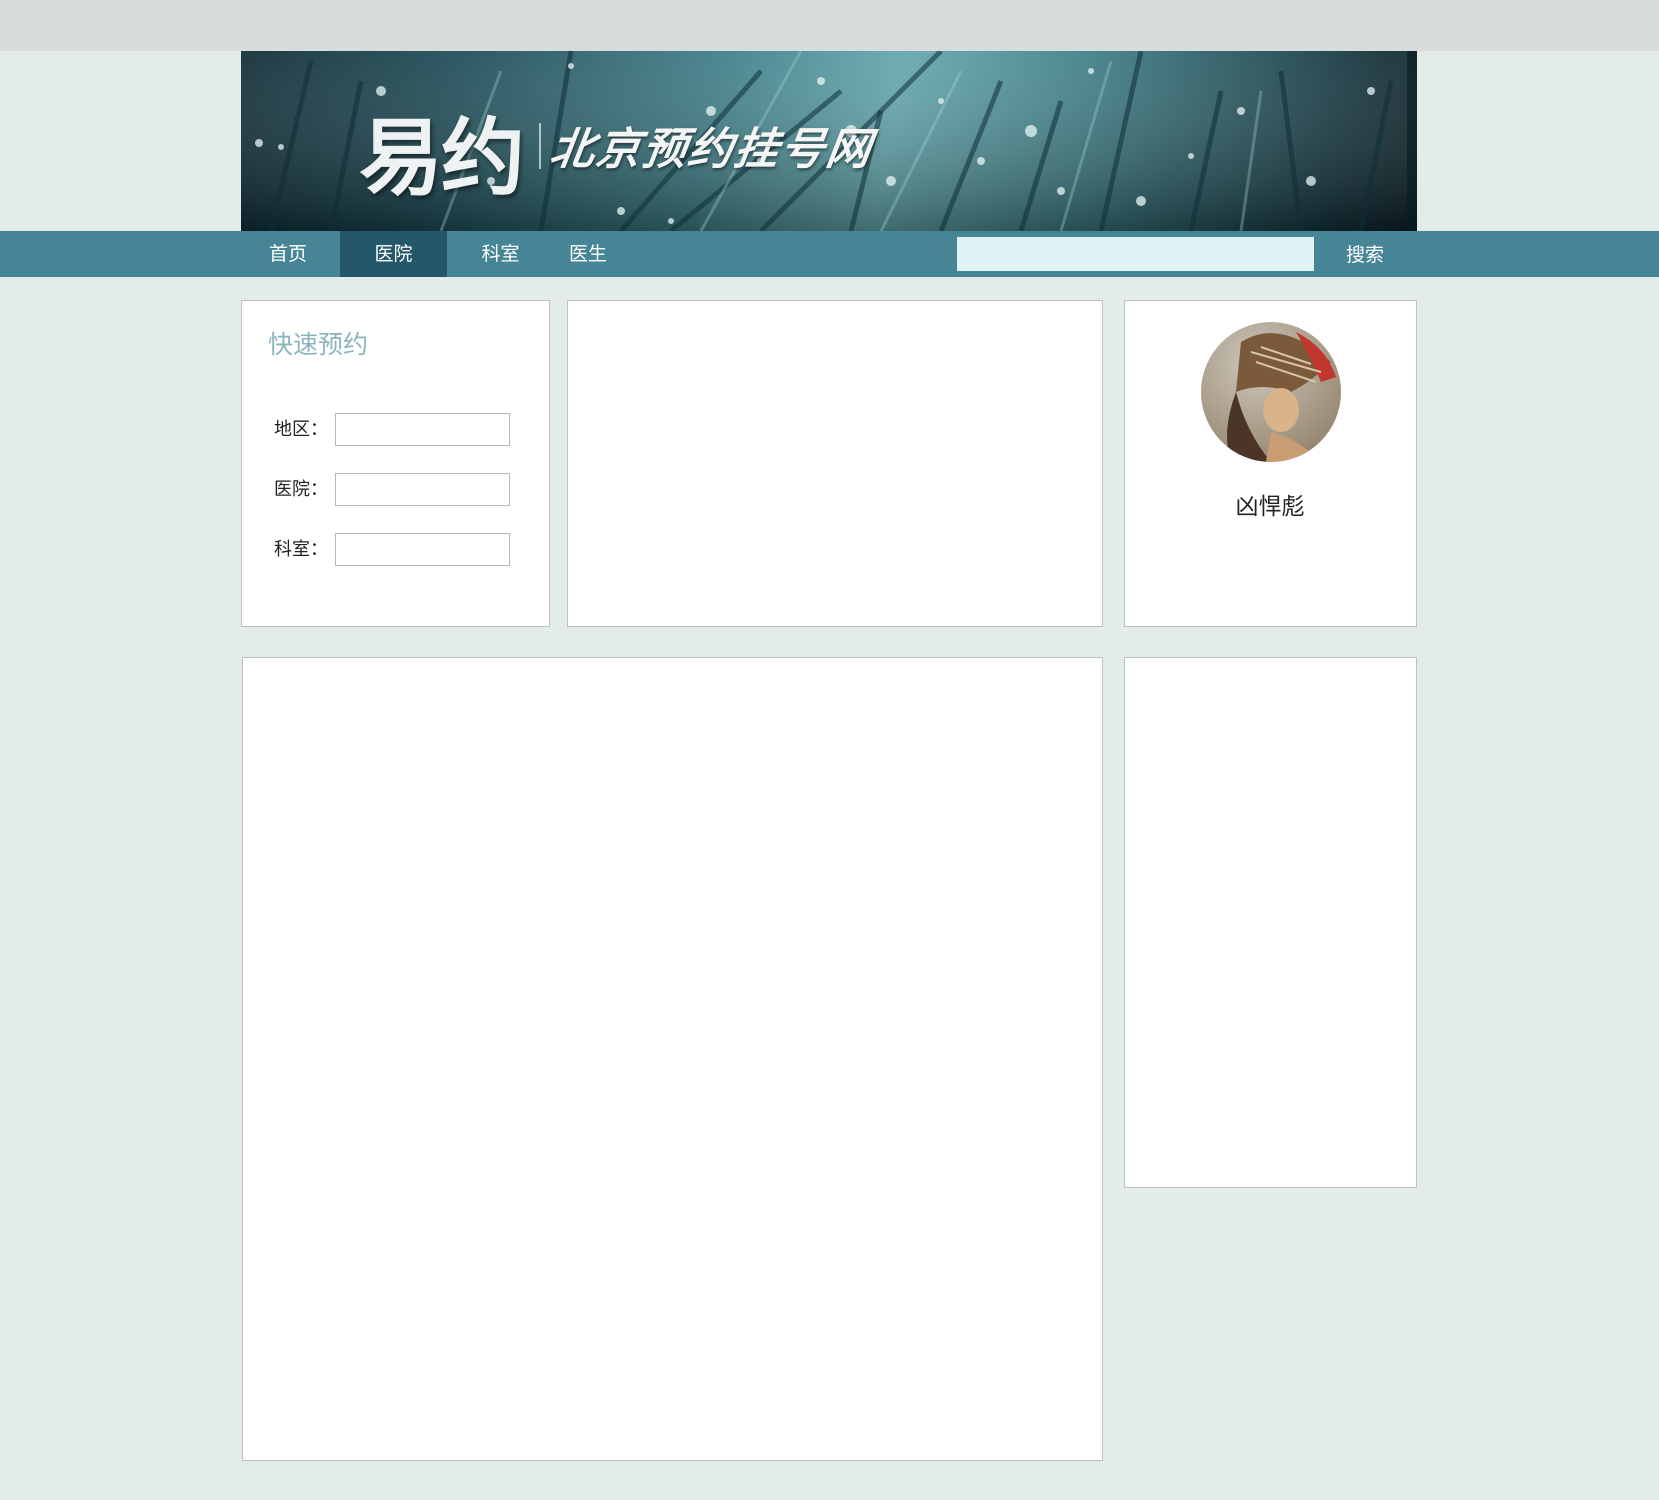 This screenshot has width=1659, height=1500. What do you see at coordinates (500, 254) in the screenshot?
I see `nav-item-department: 科室` at bounding box center [500, 254].